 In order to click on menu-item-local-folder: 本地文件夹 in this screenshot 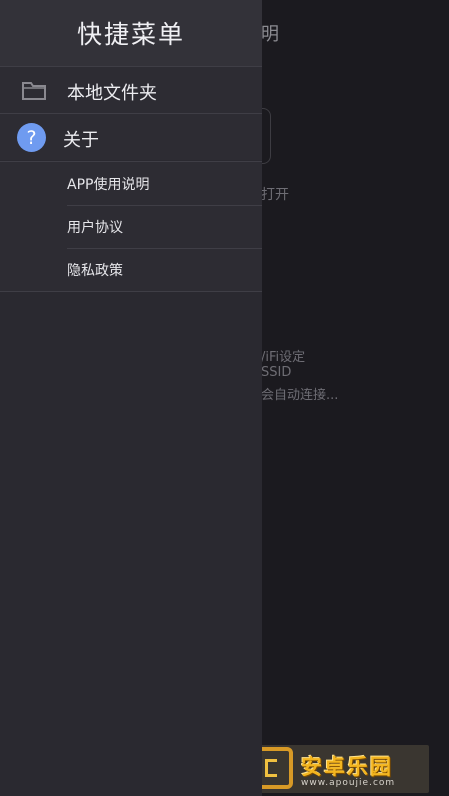, I will do `click(131, 89)`.